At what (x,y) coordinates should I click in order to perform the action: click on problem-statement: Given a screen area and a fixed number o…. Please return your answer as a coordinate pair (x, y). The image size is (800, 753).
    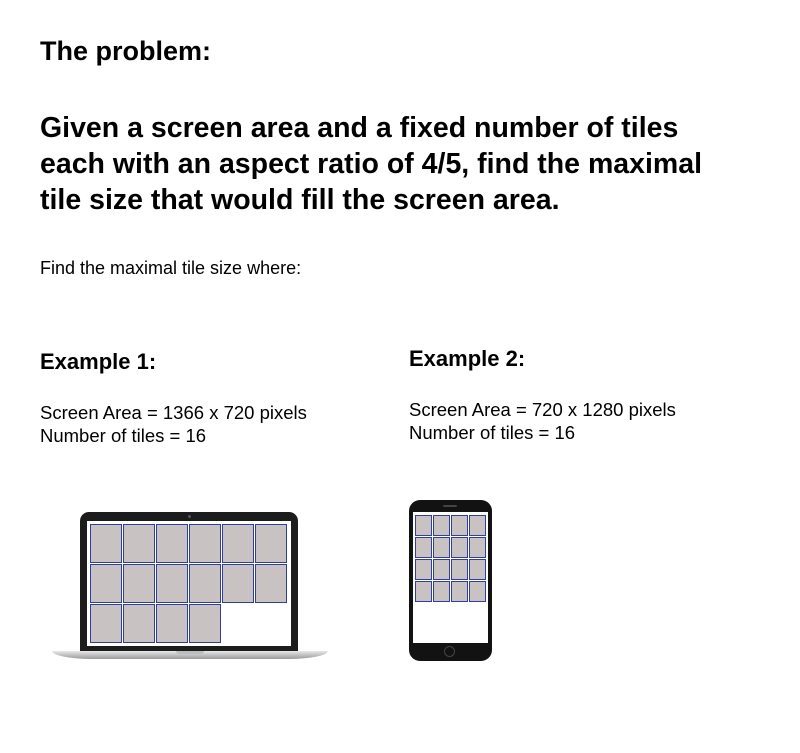
    Looking at the image, I should click on (410, 164).